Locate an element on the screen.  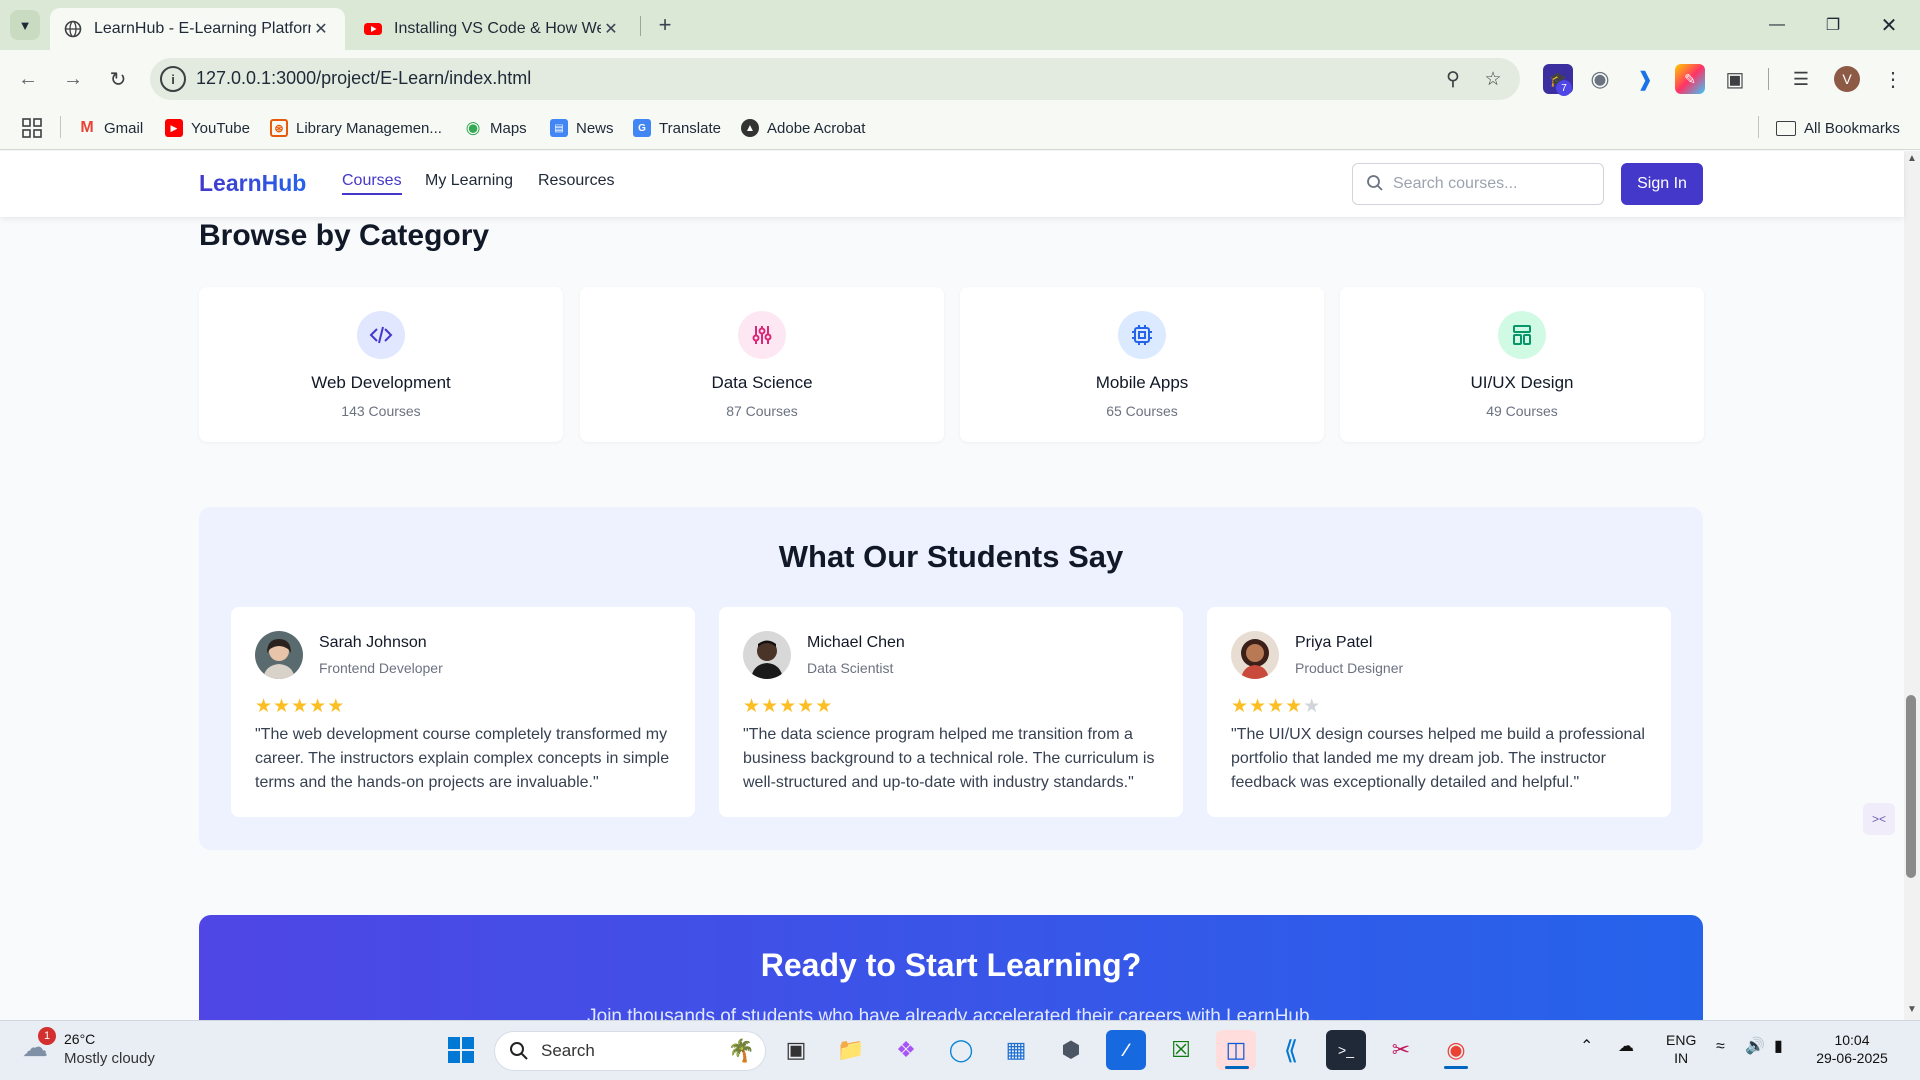
extension-gray-circle-icon: ◉ is located at coordinates (1600, 79).